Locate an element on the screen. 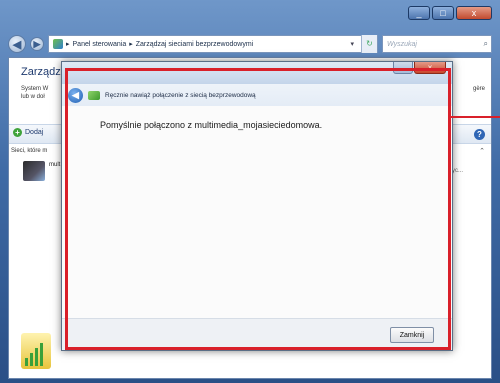 The height and width of the screenshot is (383, 500). dialog-footer: Zamknij is located at coordinates (257, 334).